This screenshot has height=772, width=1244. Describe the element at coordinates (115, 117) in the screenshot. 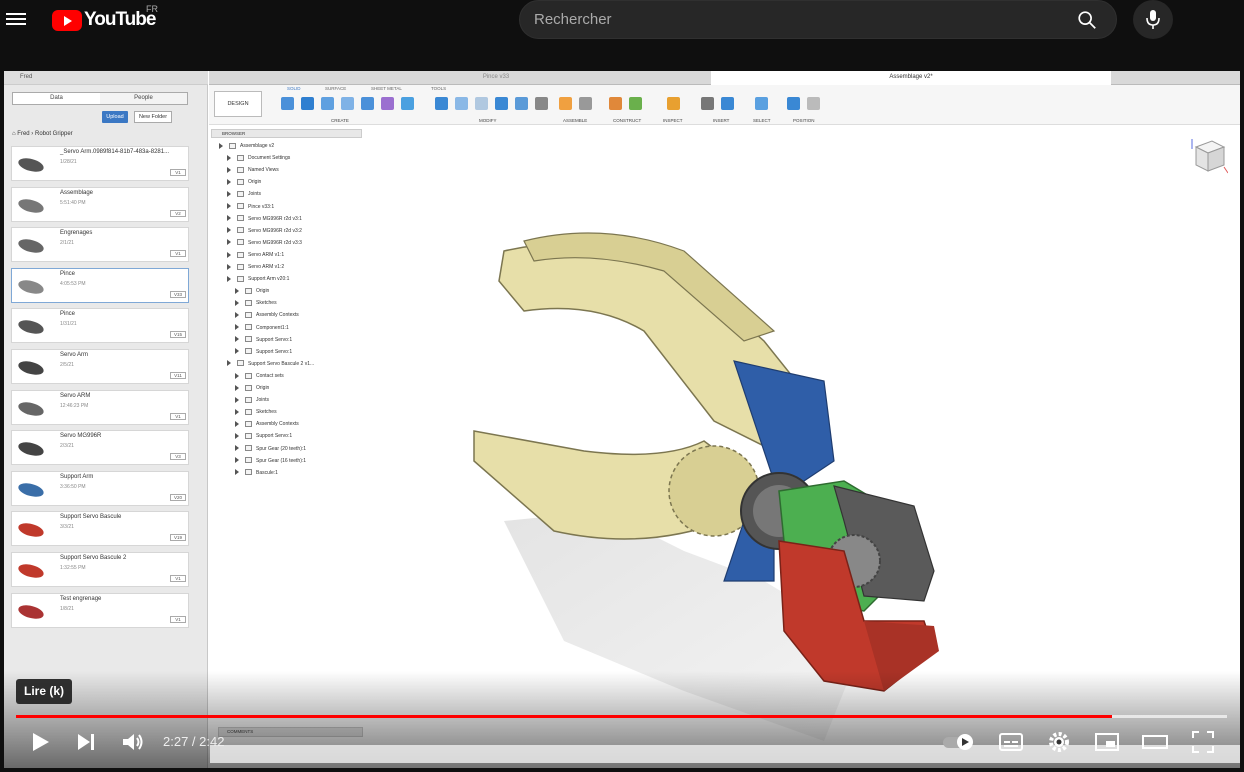

I see `upload-button: Upload` at that location.